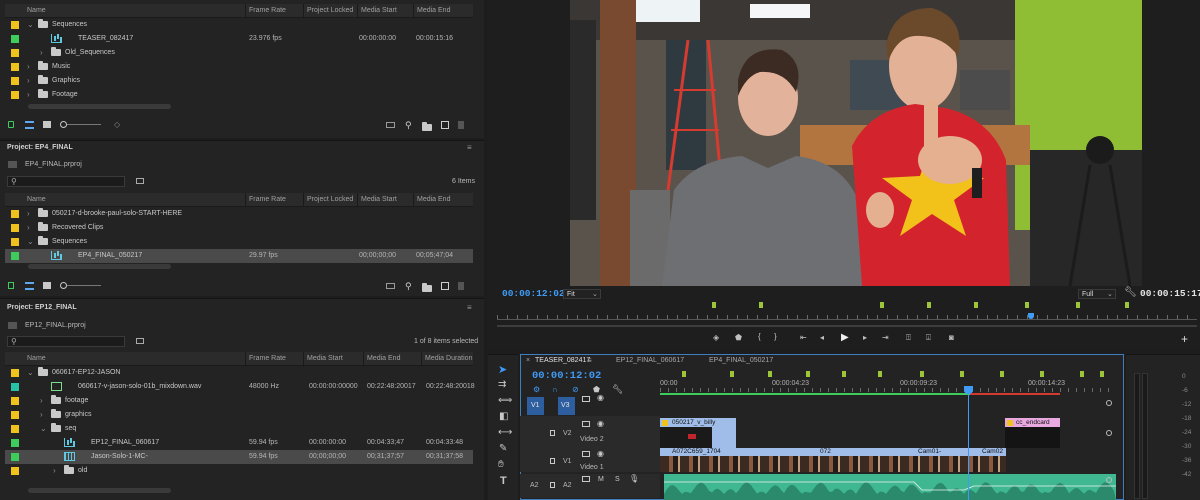  What do you see at coordinates (503, 481) in the screenshot?
I see `type-tool-icon: T` at bounding box center [503, 481].